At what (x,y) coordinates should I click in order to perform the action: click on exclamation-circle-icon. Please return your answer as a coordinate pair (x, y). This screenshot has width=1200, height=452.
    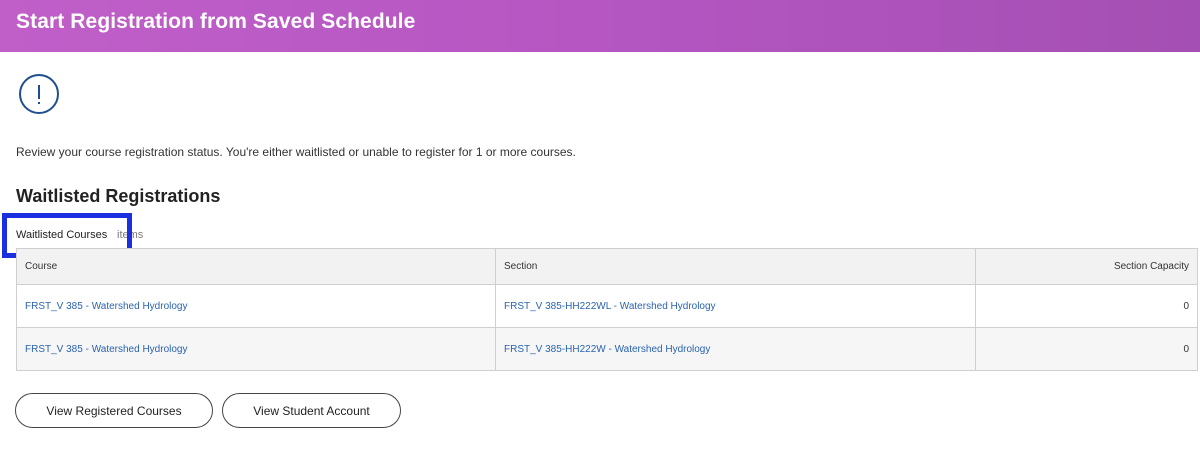
    Looking at the image, I should click on (39, 94).